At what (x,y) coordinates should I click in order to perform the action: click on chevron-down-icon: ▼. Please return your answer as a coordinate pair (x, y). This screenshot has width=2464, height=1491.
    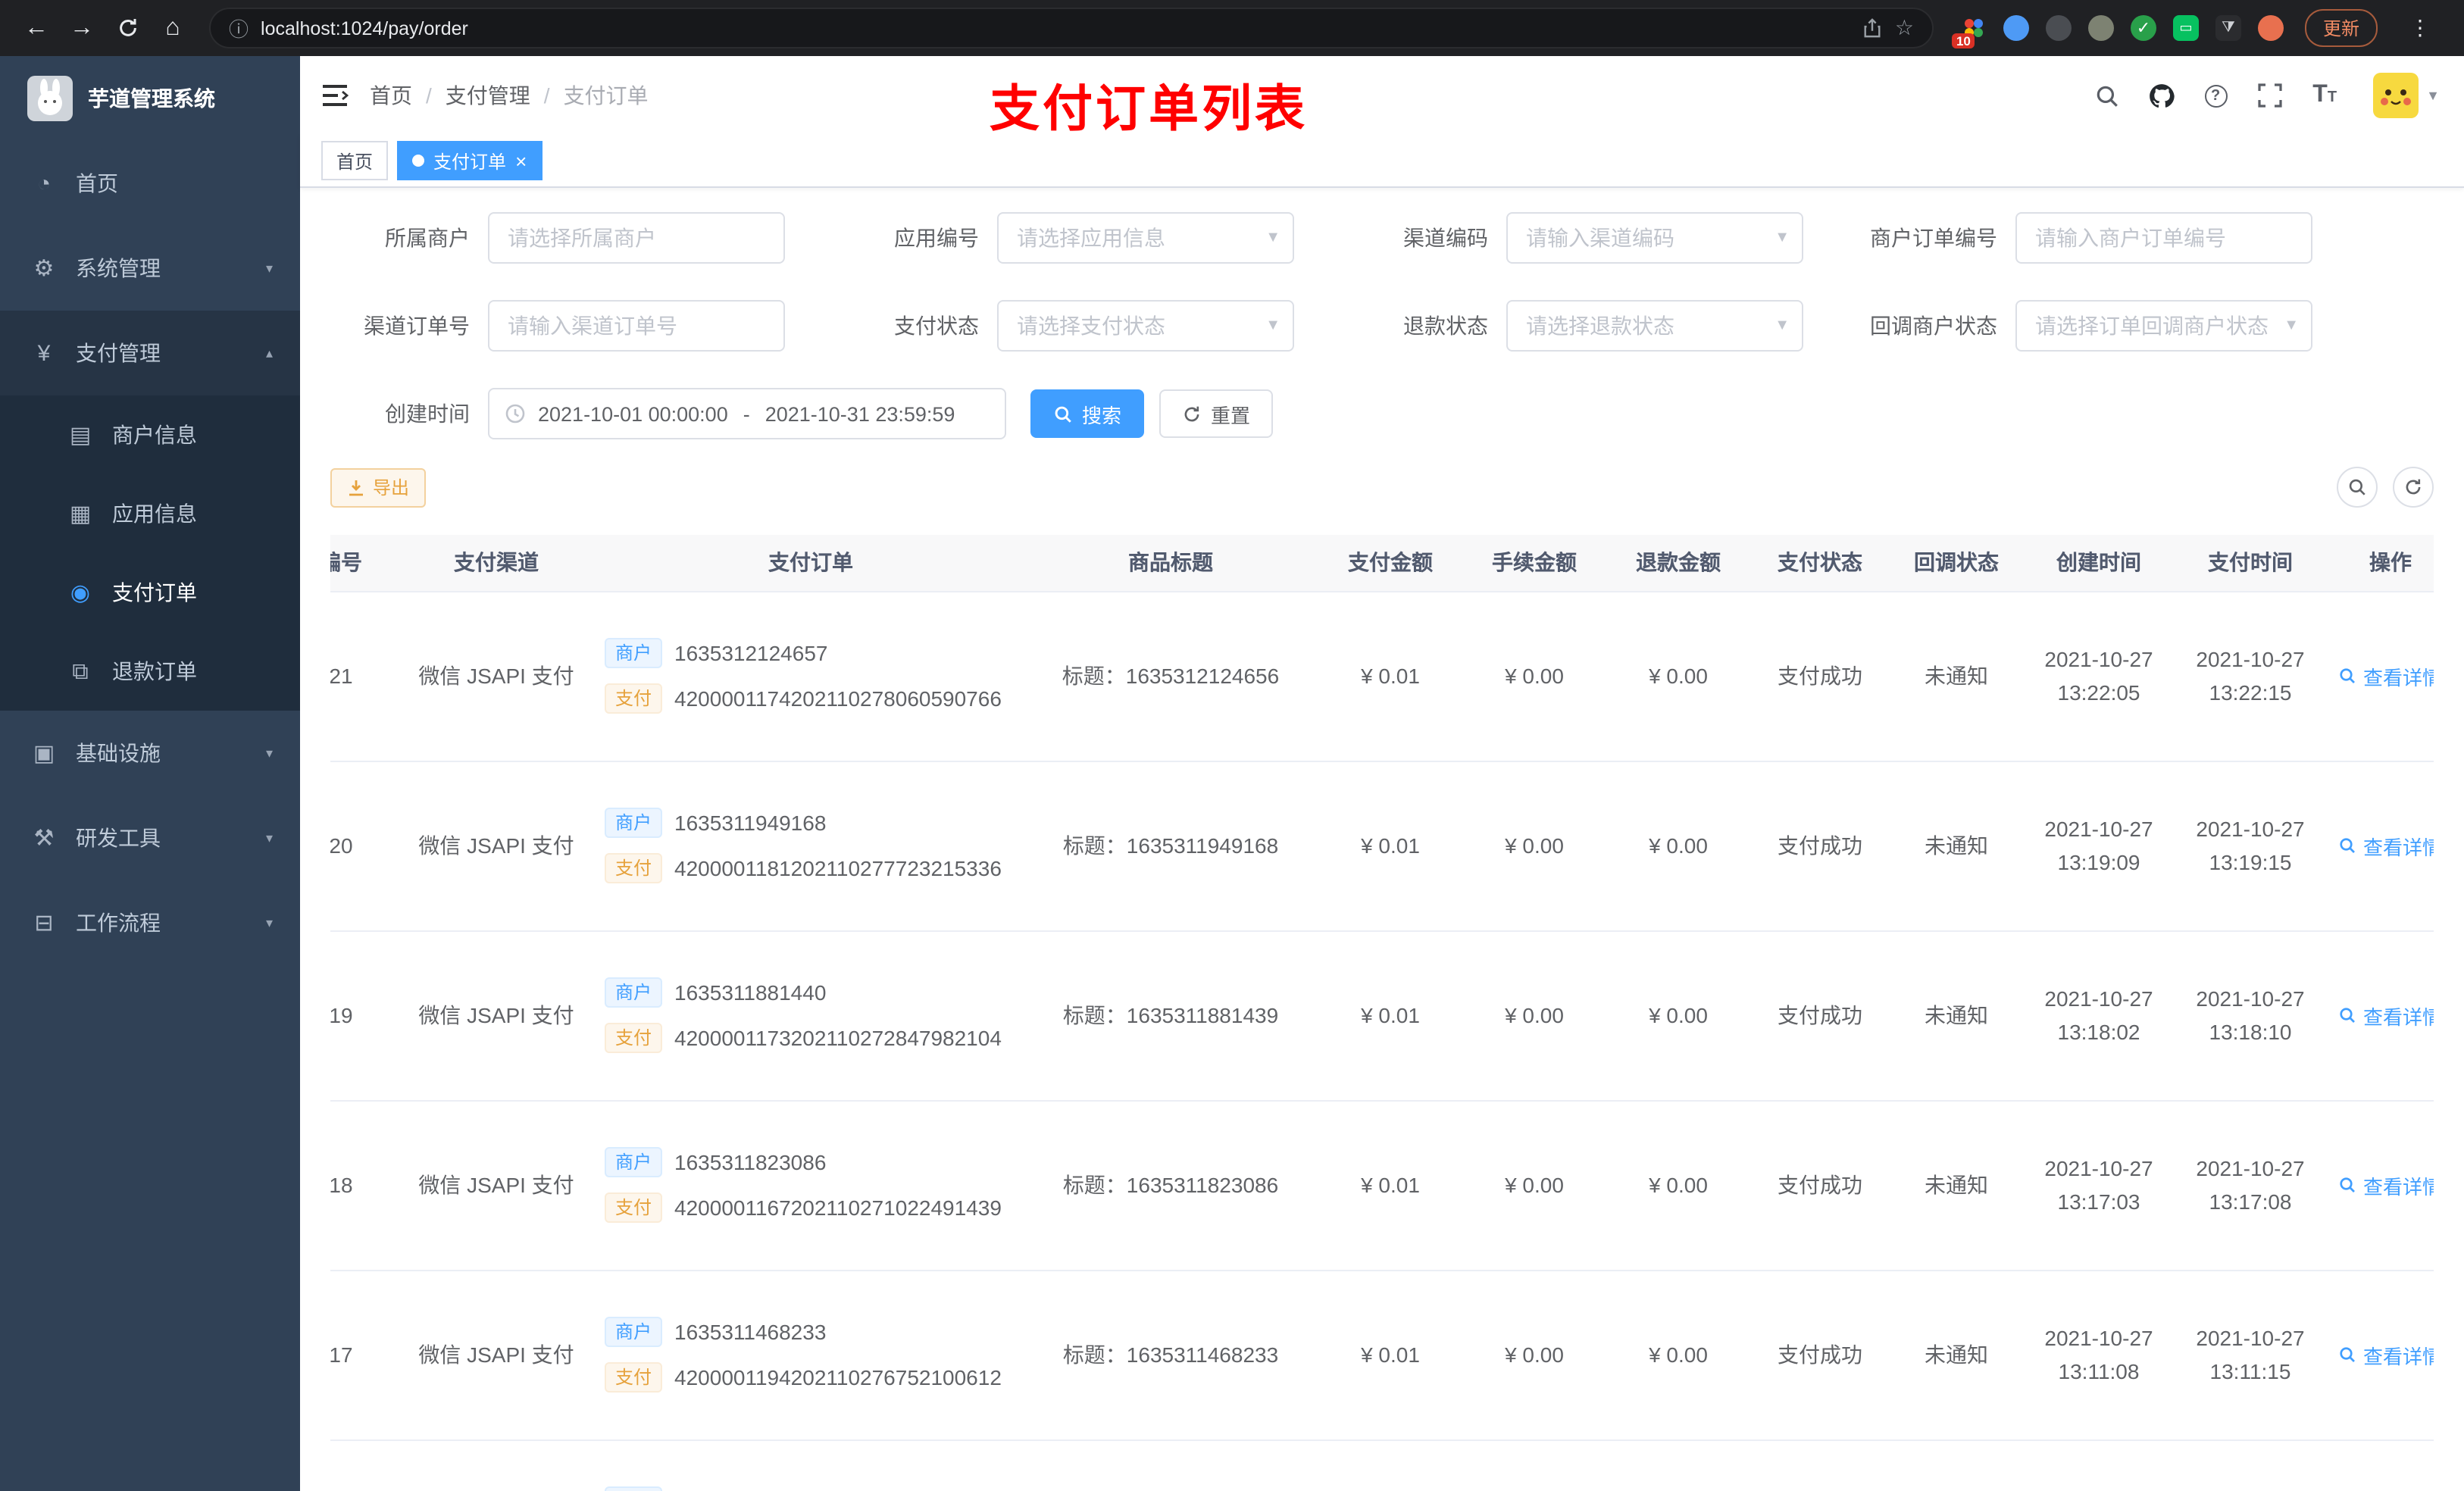
    Looking at the image, I should click on (2433, 95).